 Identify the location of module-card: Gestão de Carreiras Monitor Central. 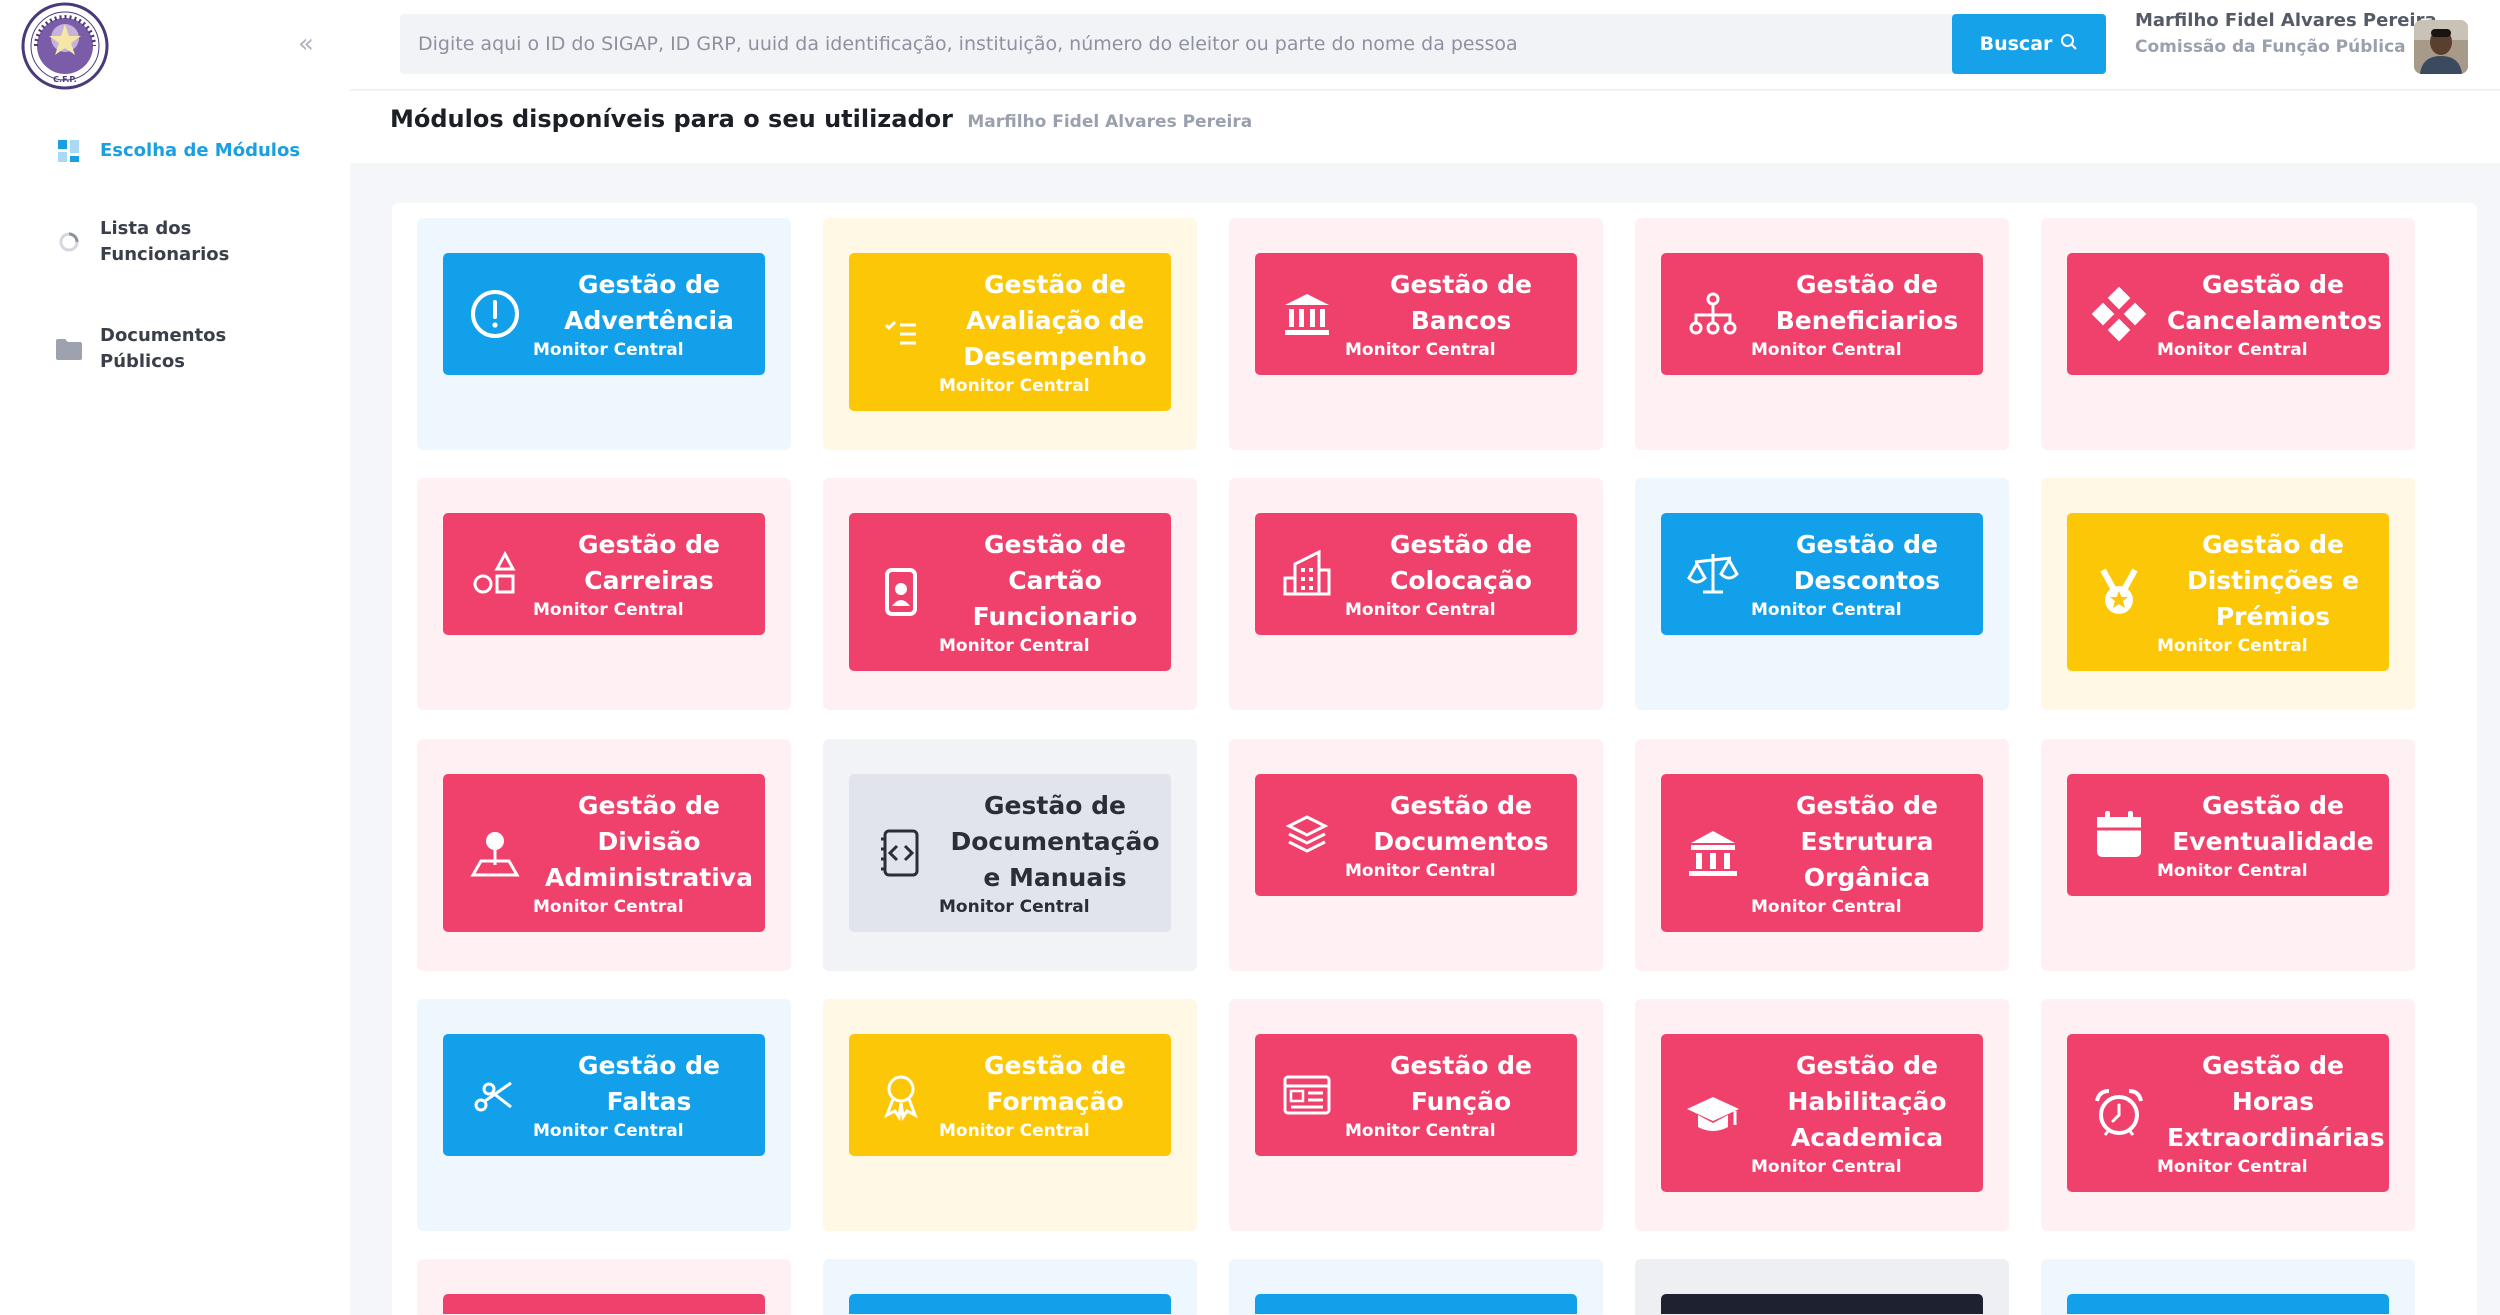
(604, 574).